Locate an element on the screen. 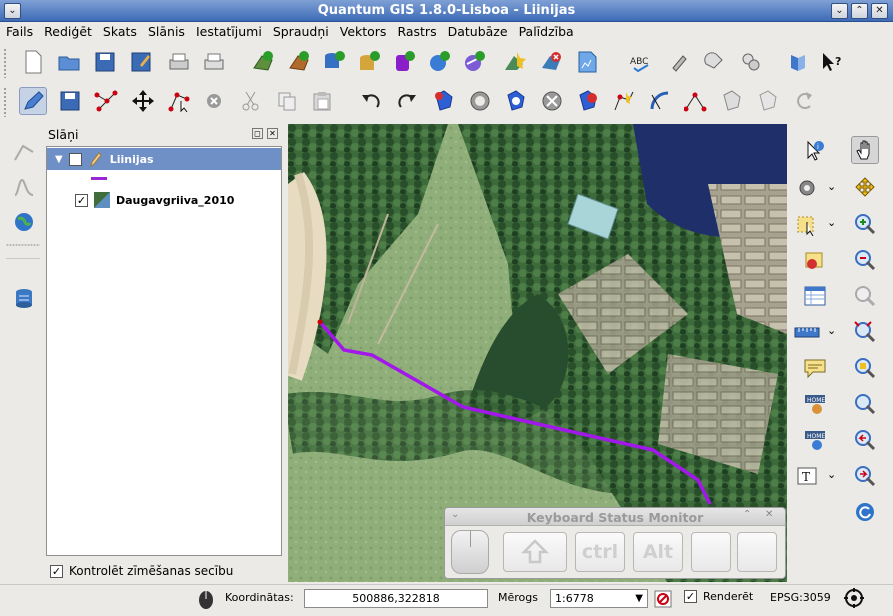 Image resolution: width=893 pixels, height=616 pixels. gear-icon is located at coordinates (807, 188).